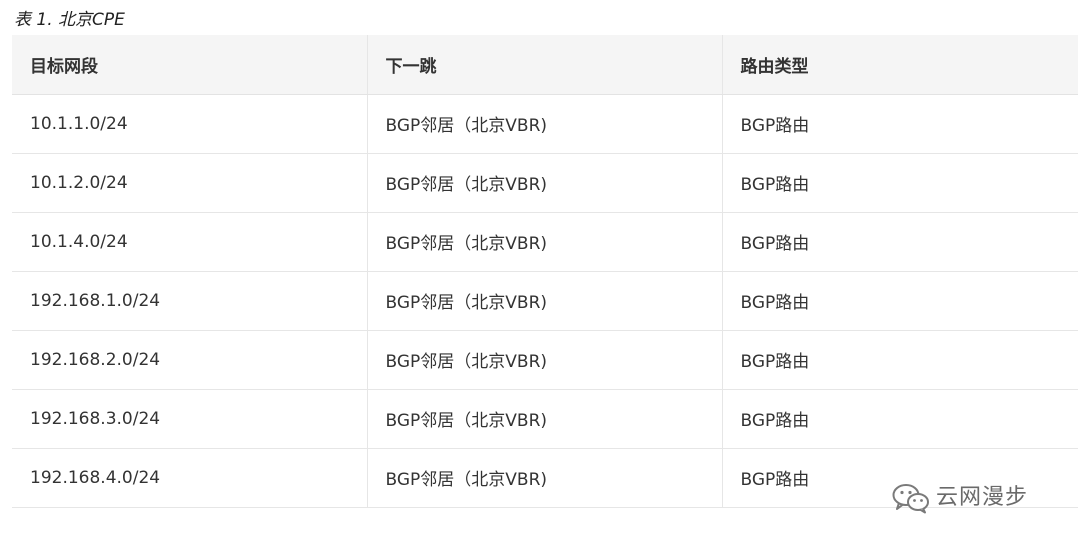 This screenshot has width=1080, height=548. I want to click on table-caption: 表 1. 北京CPE, so click(69, 20).